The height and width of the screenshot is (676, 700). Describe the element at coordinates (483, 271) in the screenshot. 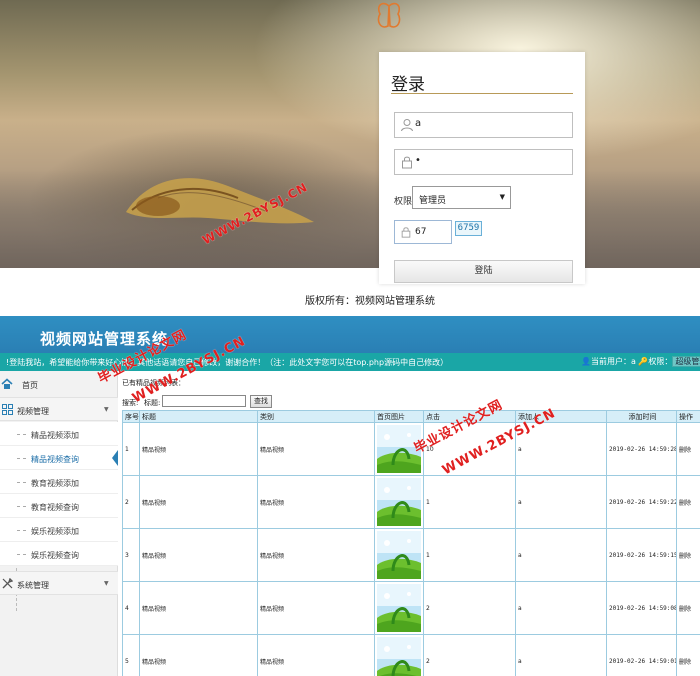

I see `login-button: 登陆` at that location.